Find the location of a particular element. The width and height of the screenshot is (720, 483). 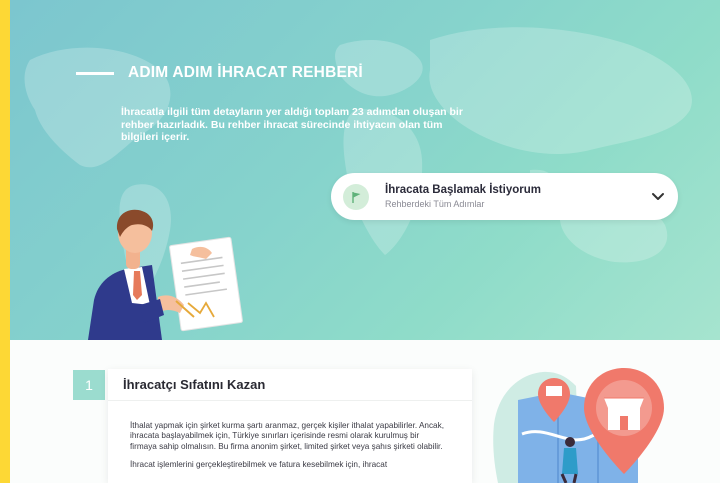

flag-icon is located at coordinates (356, 196).